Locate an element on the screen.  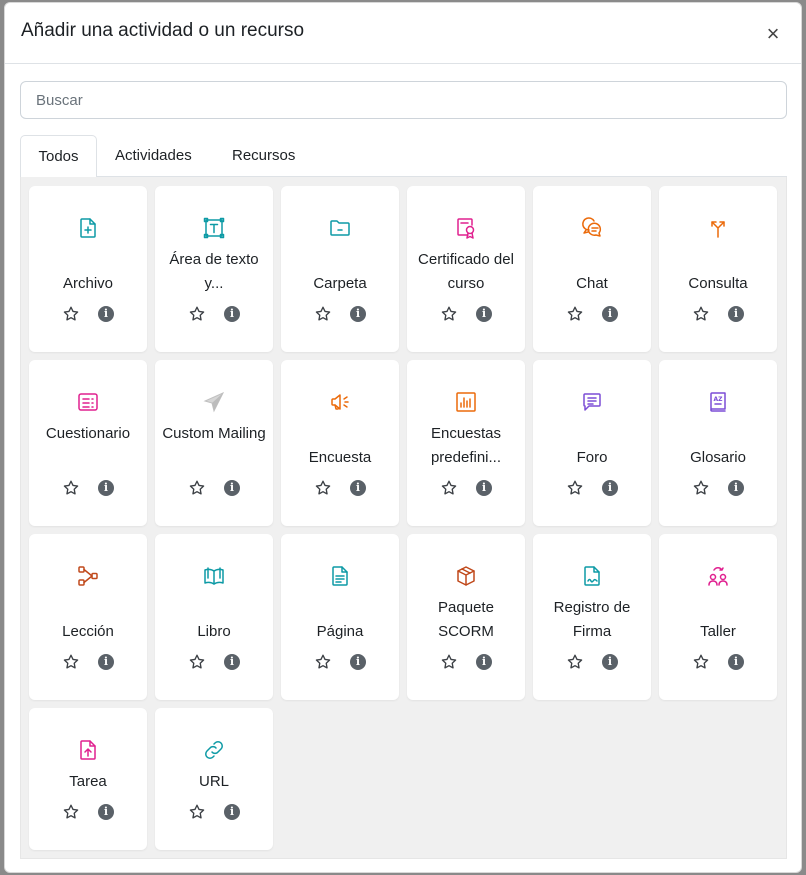
book-icon is located at coordinates (214, 576).